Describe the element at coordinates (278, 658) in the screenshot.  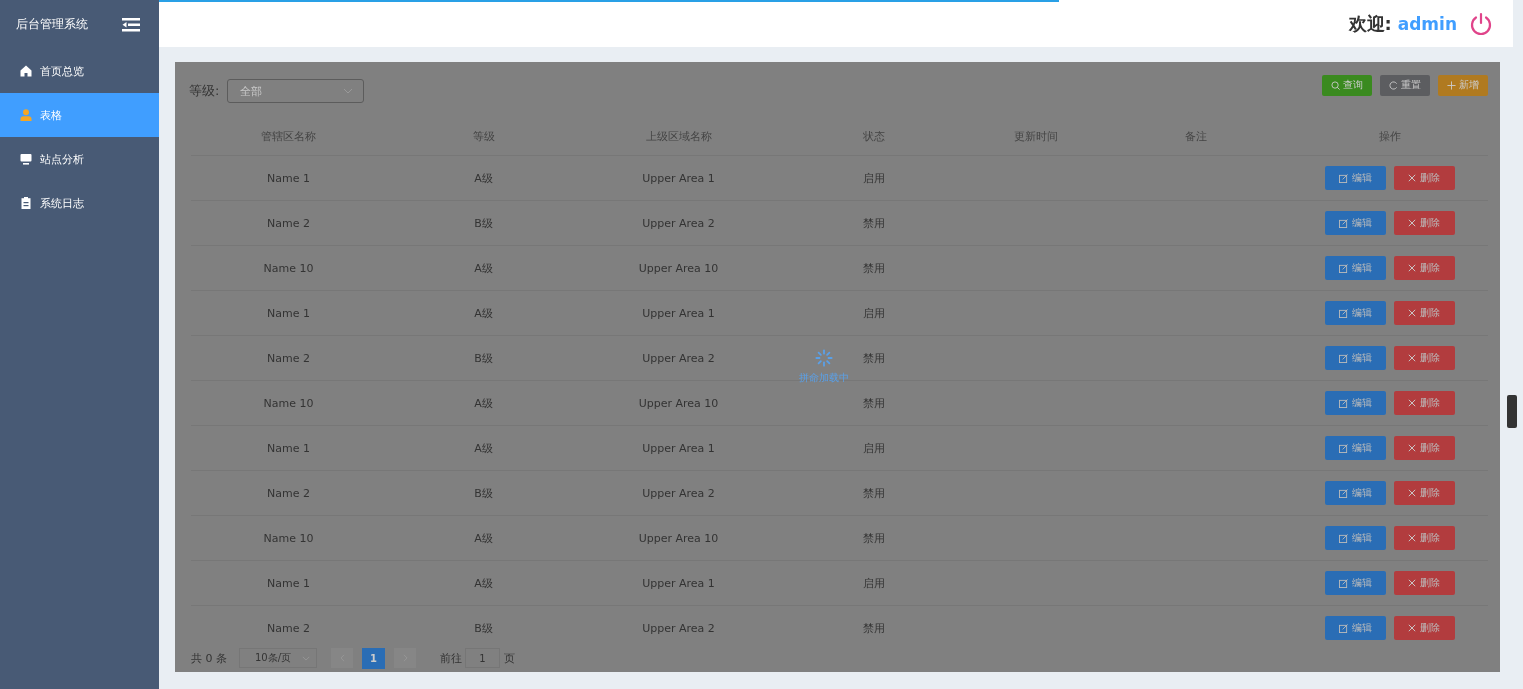
I see `page-size-select: 10条/页` at that location.